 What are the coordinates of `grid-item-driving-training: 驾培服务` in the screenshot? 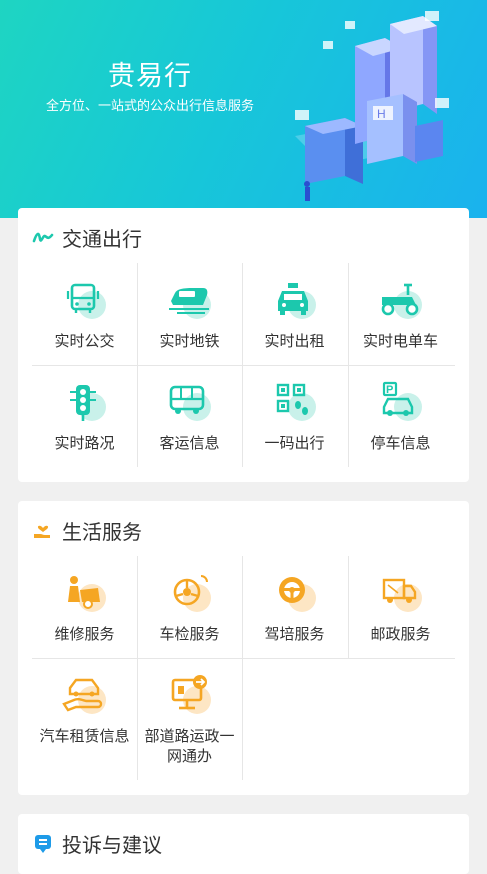 It's located at (294, 607).